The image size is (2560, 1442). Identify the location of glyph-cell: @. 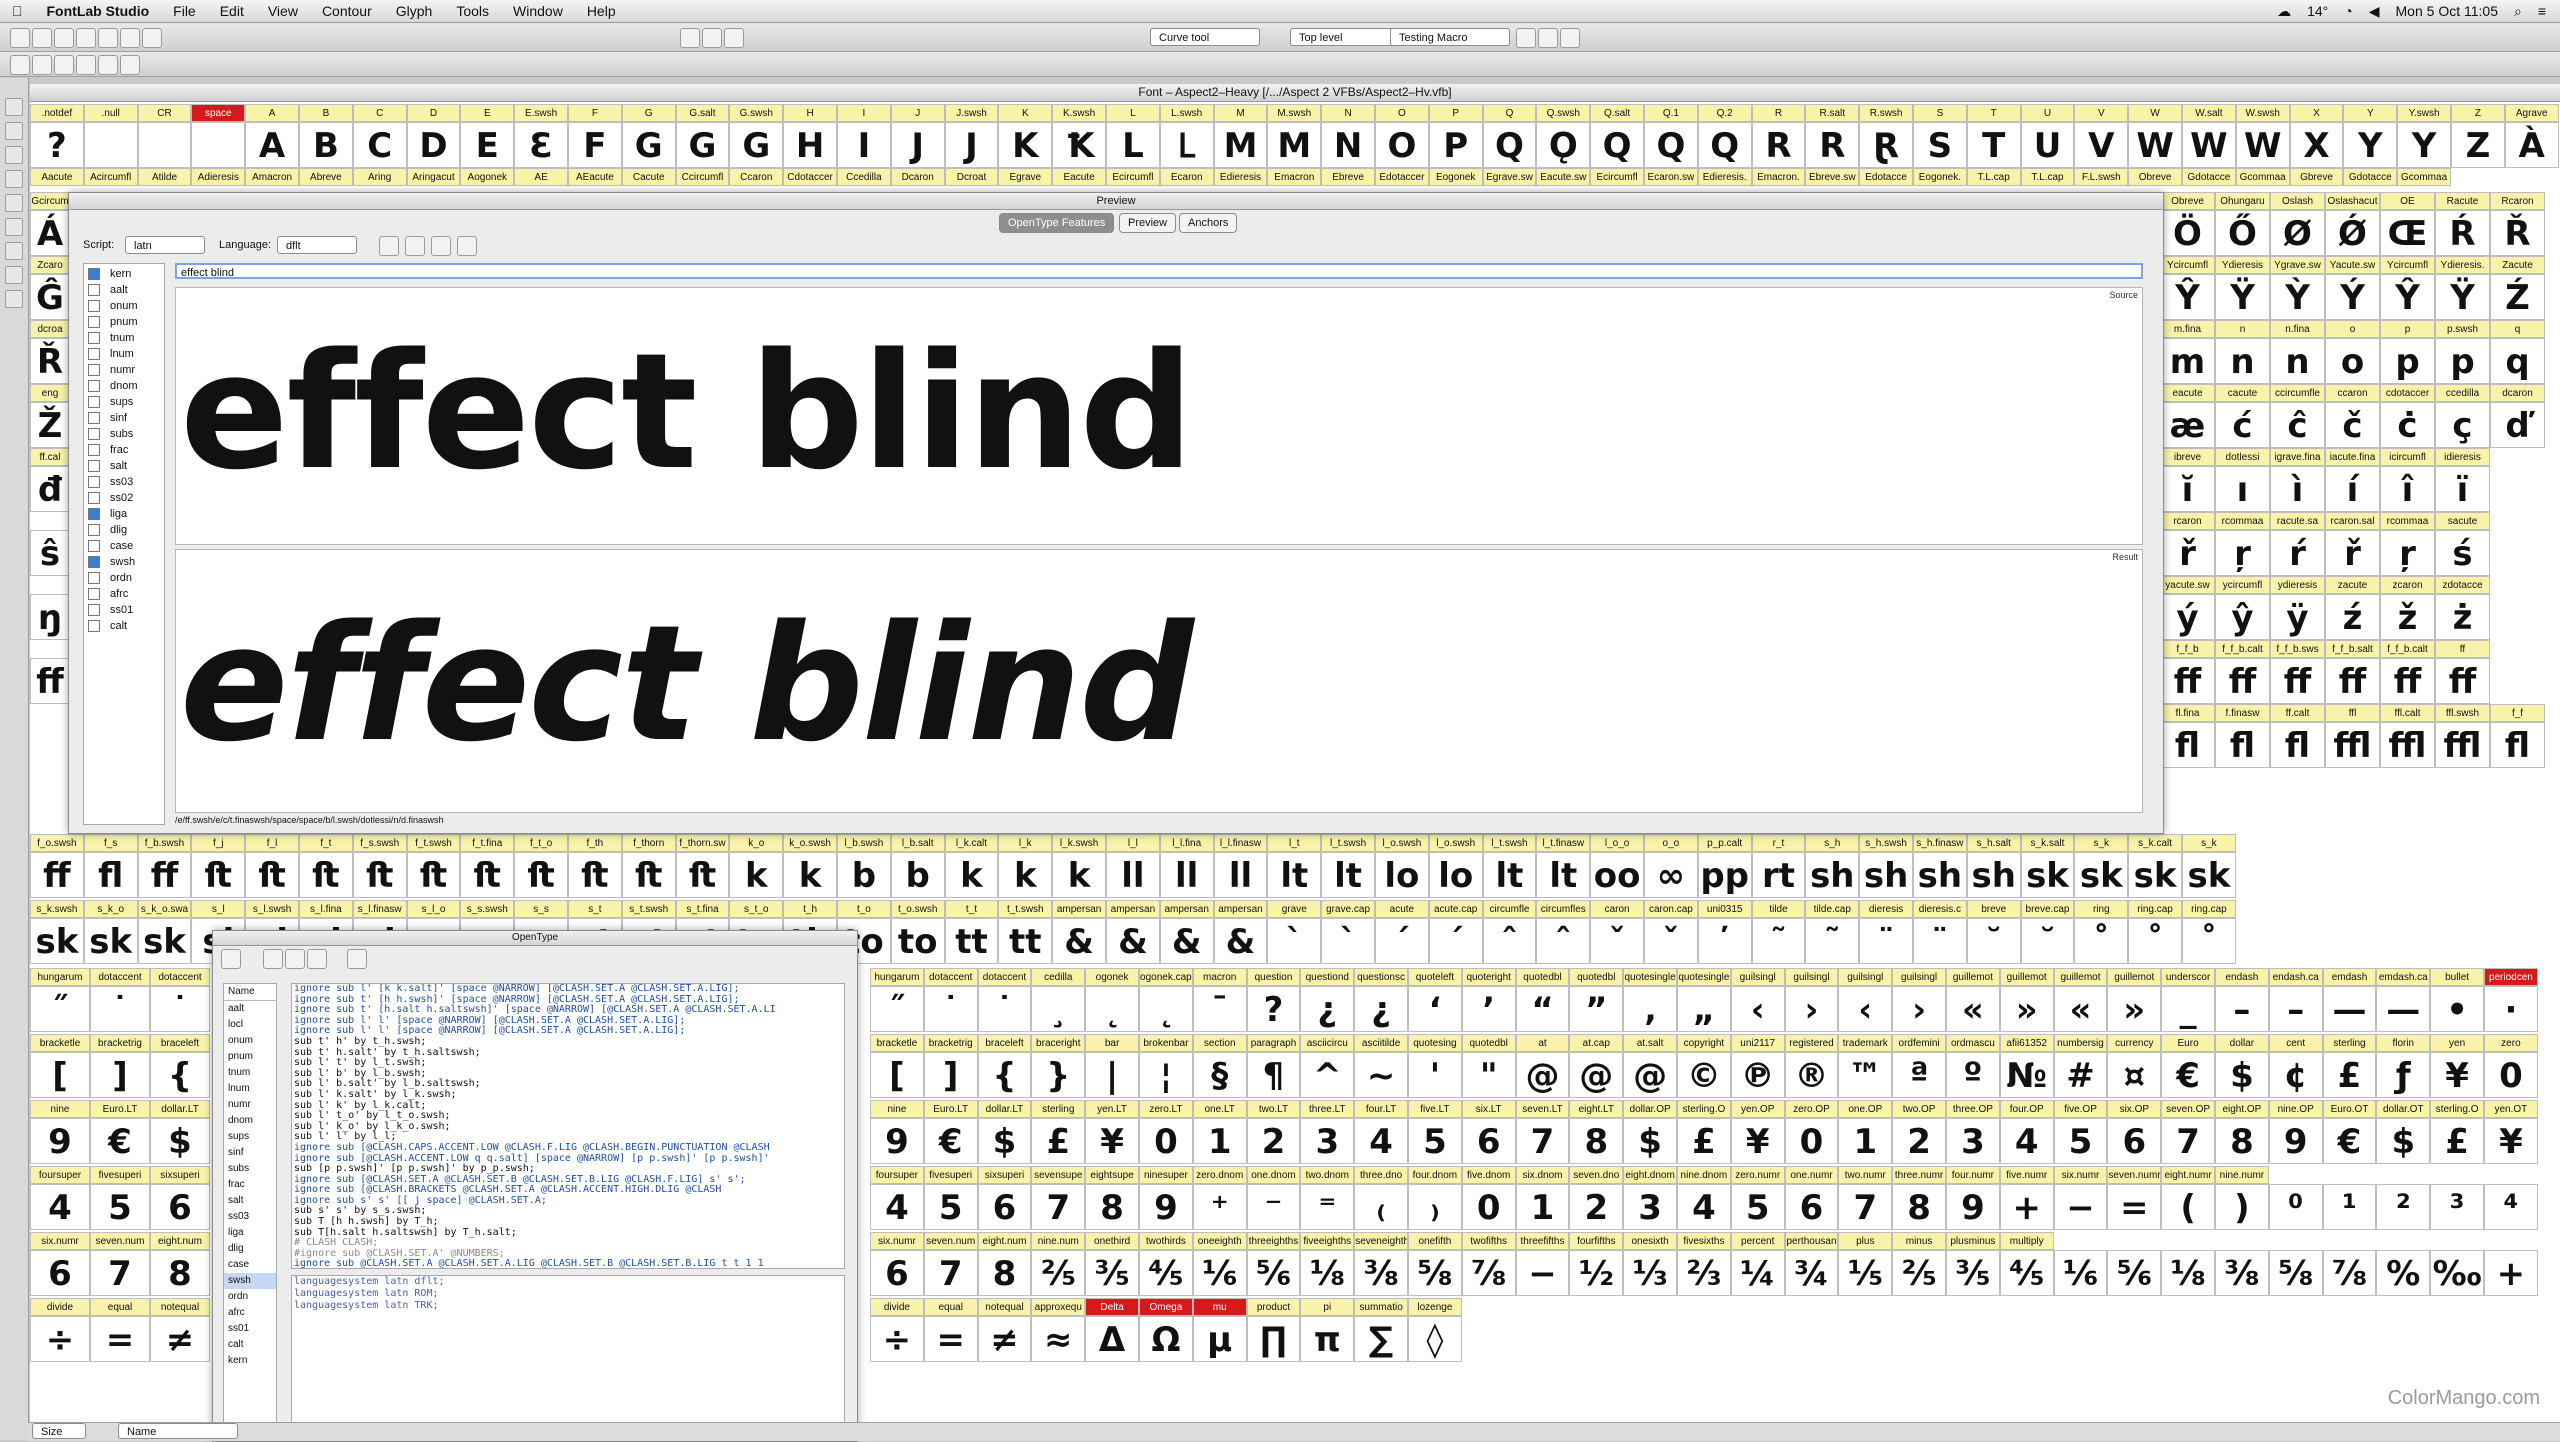
(1542, 1075).